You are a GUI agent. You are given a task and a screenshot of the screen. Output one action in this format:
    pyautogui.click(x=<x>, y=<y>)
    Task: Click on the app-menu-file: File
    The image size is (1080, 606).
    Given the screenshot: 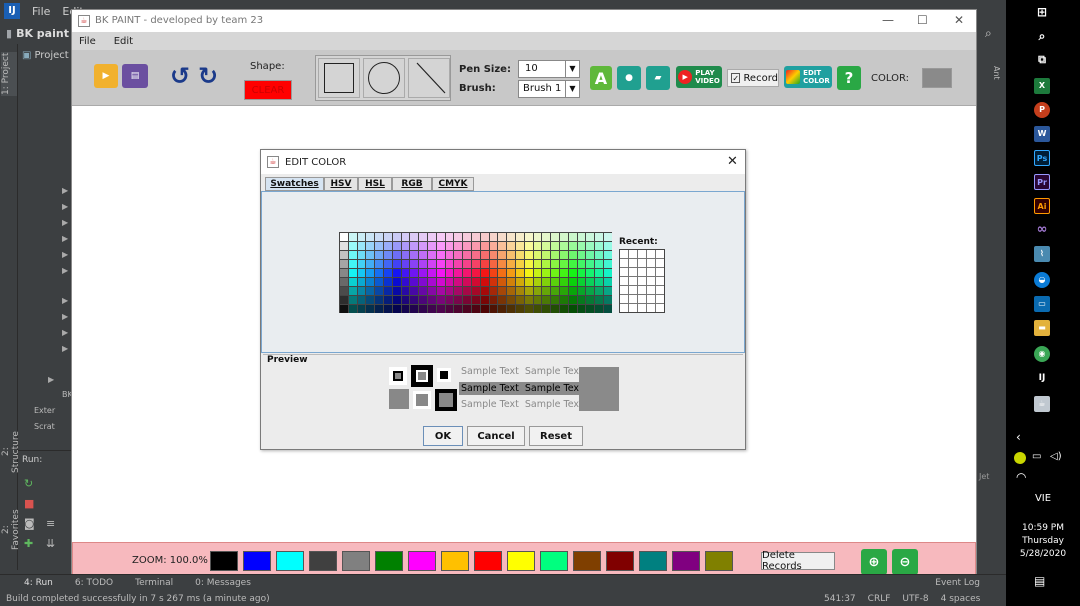 What is the action you would take?
    pyautogui.click(x=87, y=41)
    